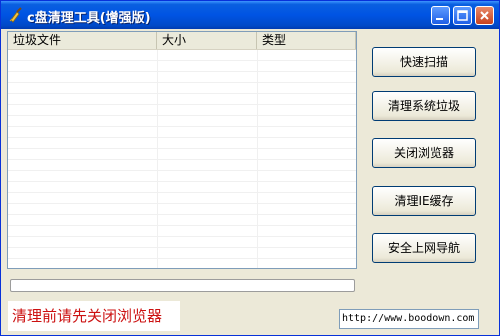  What do you see at coordinates (182, 285) in the screenshot?
I see `scan-progress-bar` at bounding box center [182, 285].